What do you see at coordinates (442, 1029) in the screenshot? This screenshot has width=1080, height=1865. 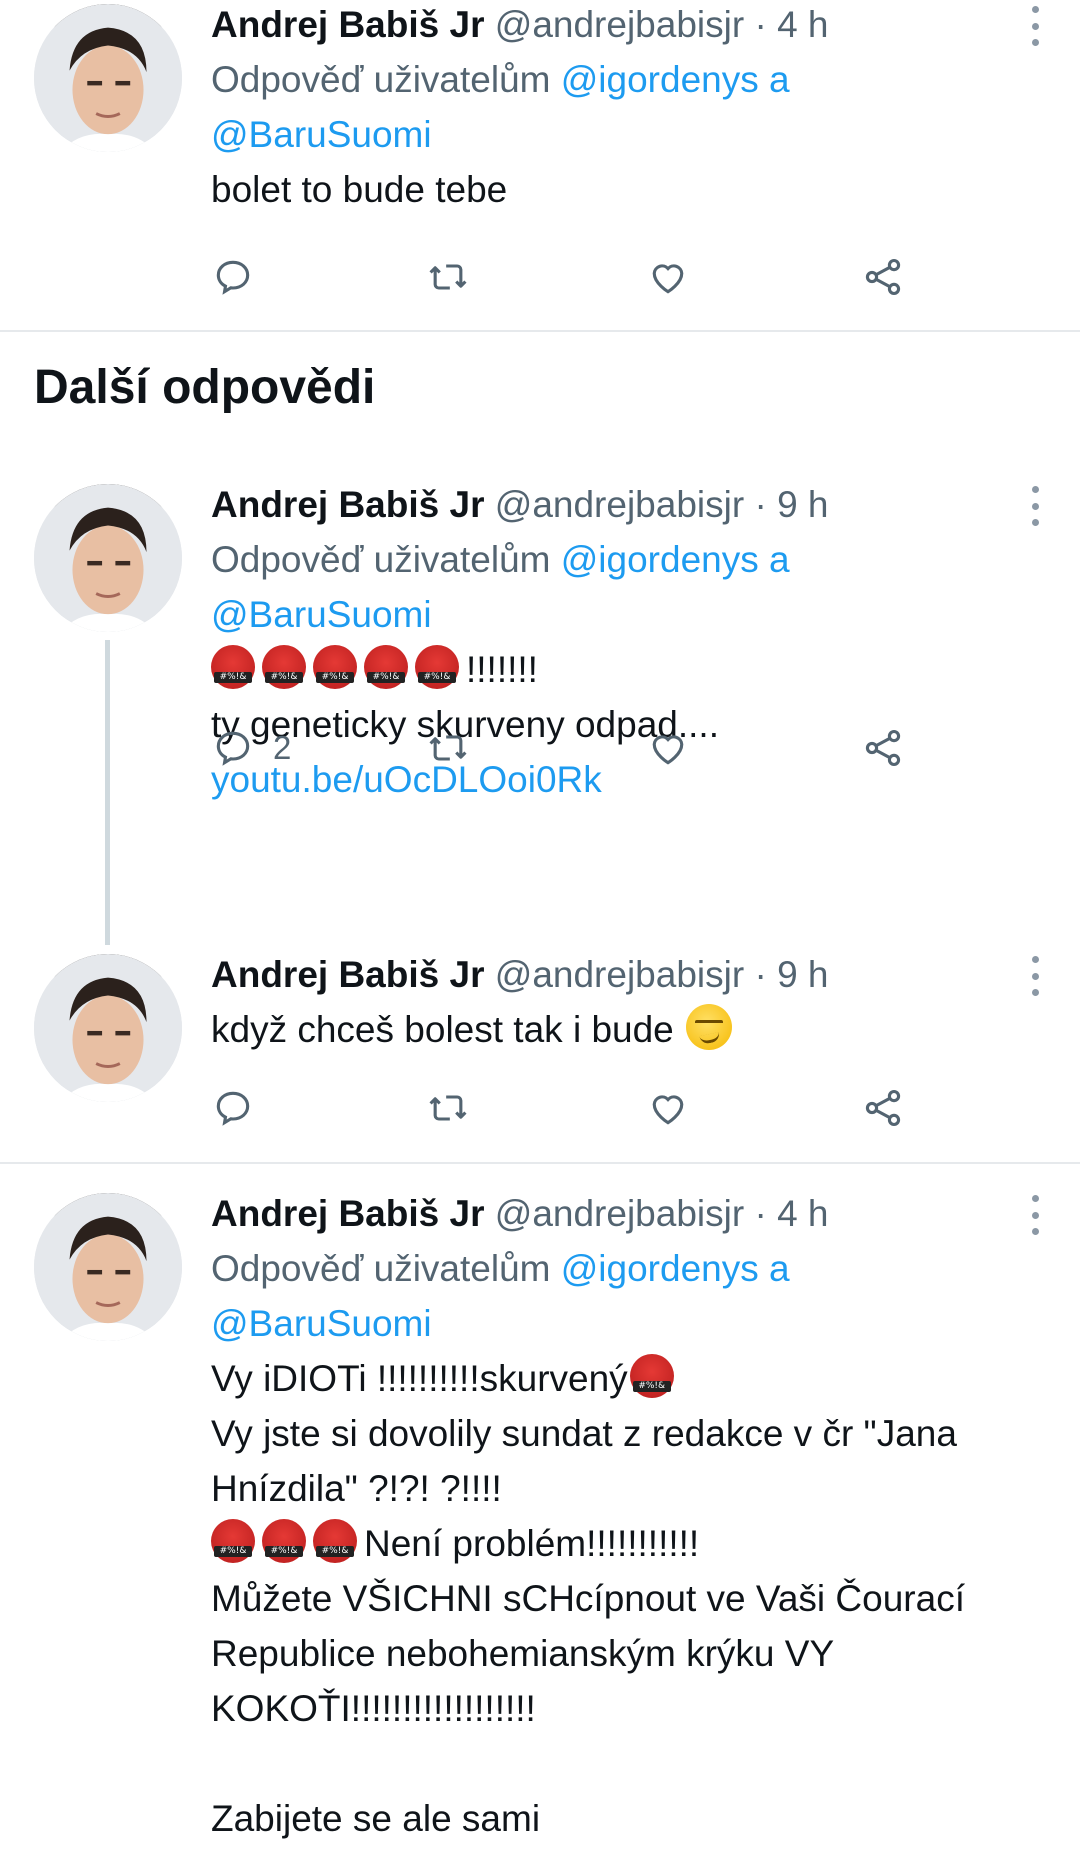 I see `tweet-text-line: když chceš bolest tak i bude` at bounding box center [442, 1029].